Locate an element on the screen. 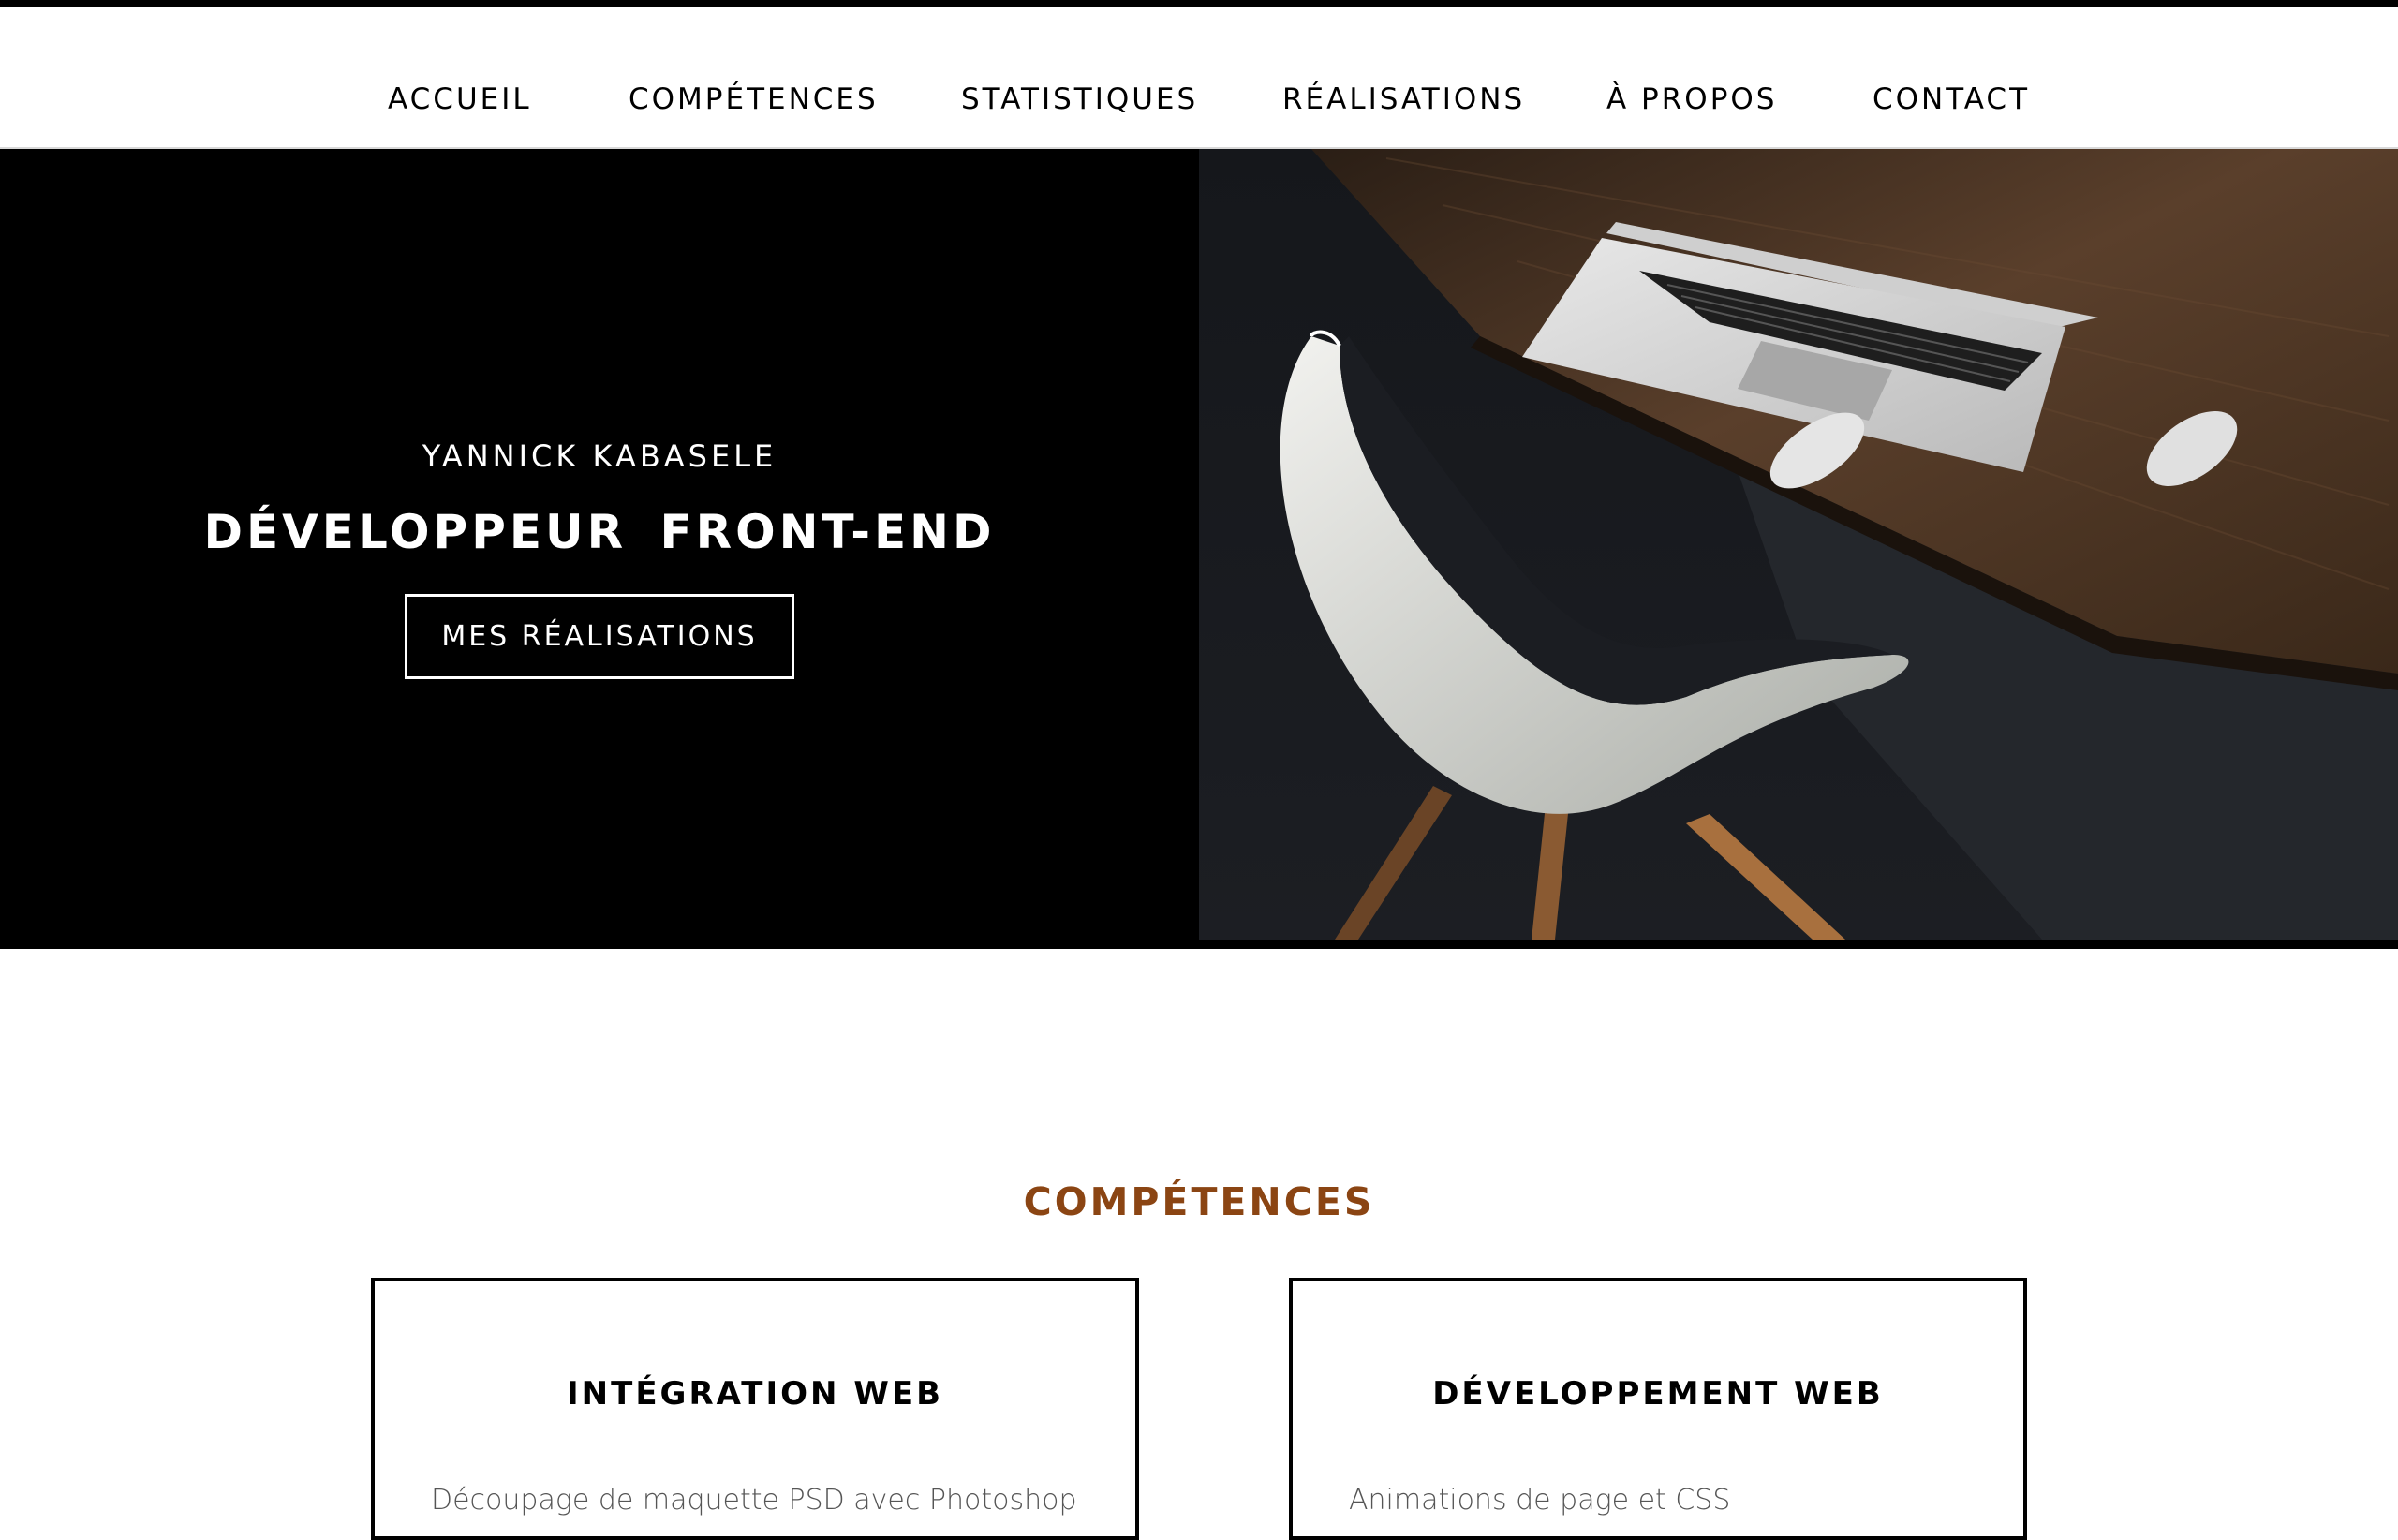  nav-item-accueil: ACCUEIL is located at coordinates (460, 99).